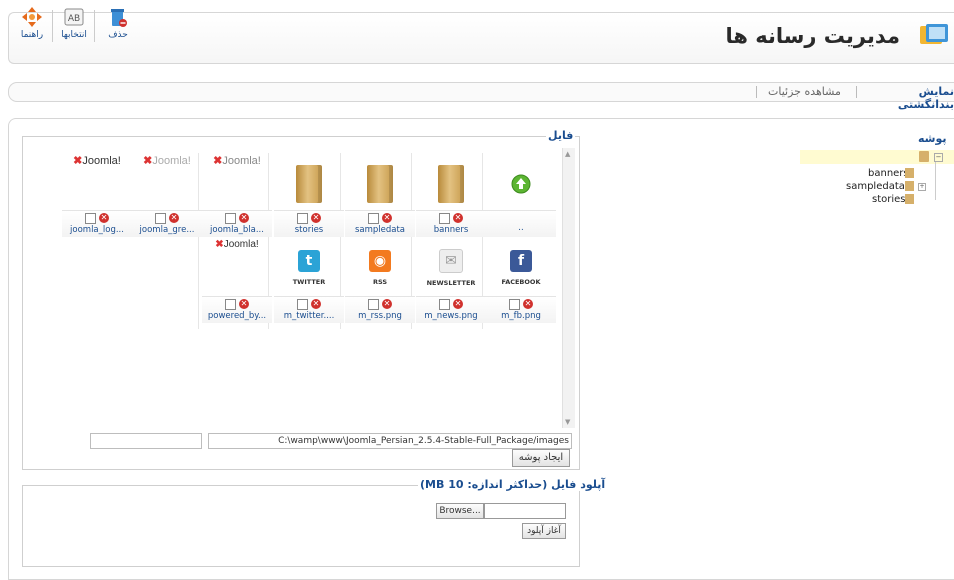 The image size is (954, 580). What do you see at coordinates (938, 157) in the screenshot?
I see `tree-collapse-icon: −` at bounding box center [938, 157].